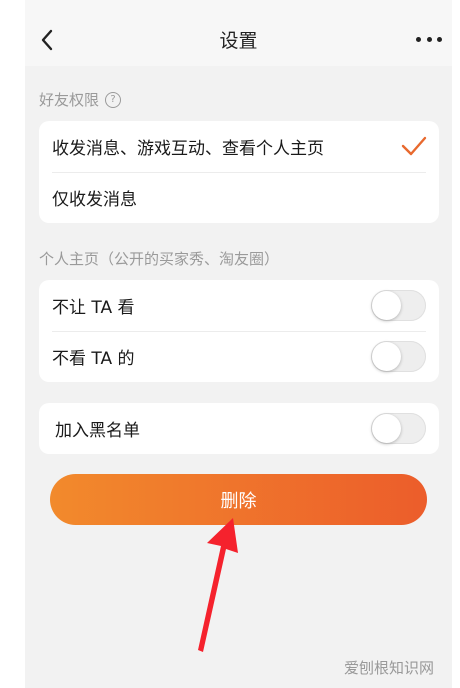 The width and height of the screenshot is (460, 688). Describe the element at coordinates (239, 197) in the screenshot. I see `permission-option-message-only: 仅收发消息` at that location.